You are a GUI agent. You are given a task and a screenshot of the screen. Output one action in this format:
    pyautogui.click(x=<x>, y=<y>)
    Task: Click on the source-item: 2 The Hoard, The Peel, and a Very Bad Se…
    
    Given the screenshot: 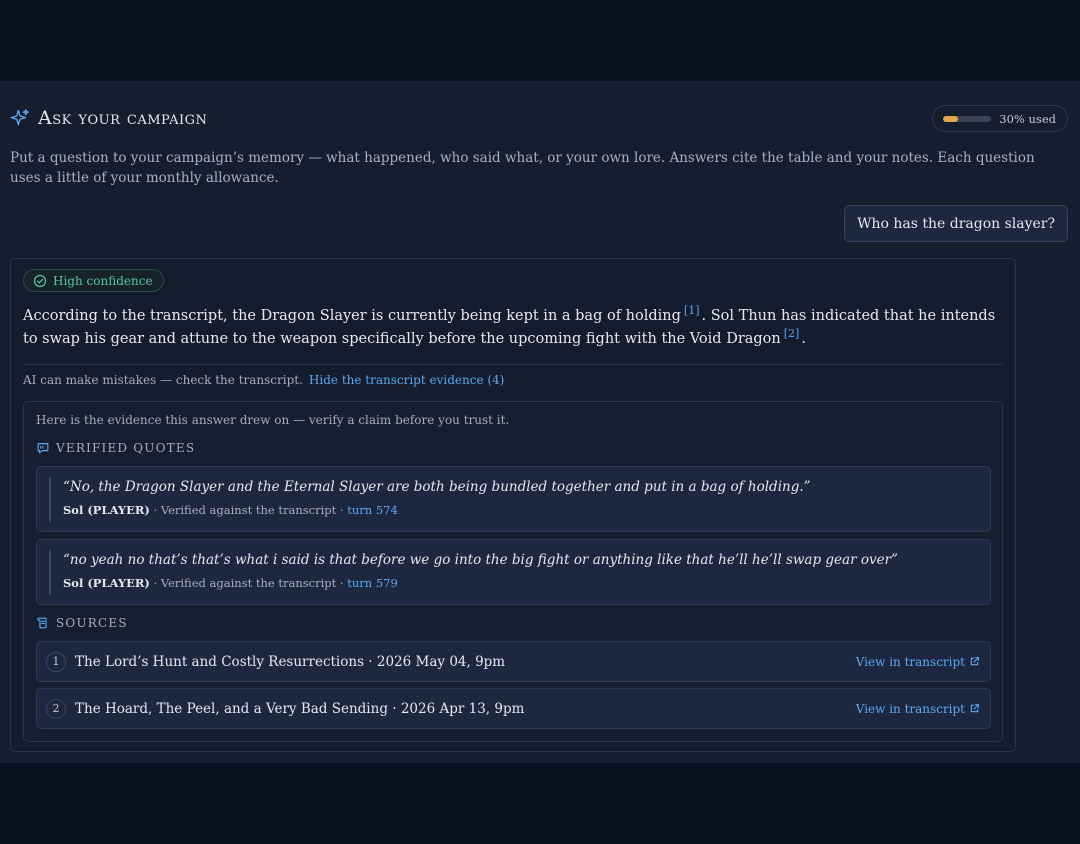 What is the action you would take?
    pyautogui.click(x=513, y=708)
    